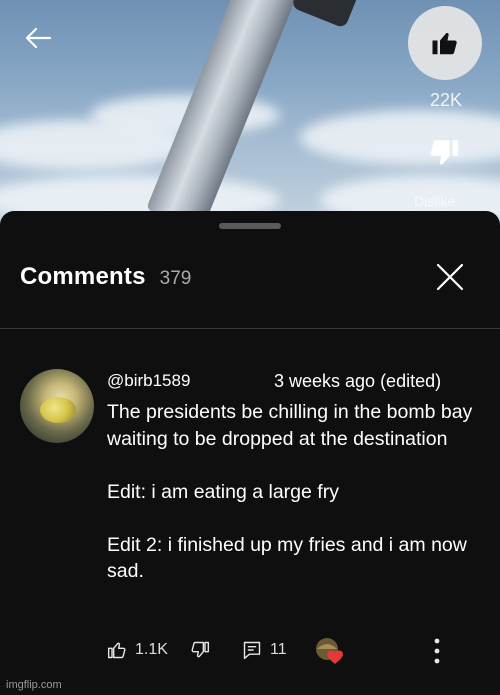  I want to click on comment-like-button: 1.1K, so click(137, 650).